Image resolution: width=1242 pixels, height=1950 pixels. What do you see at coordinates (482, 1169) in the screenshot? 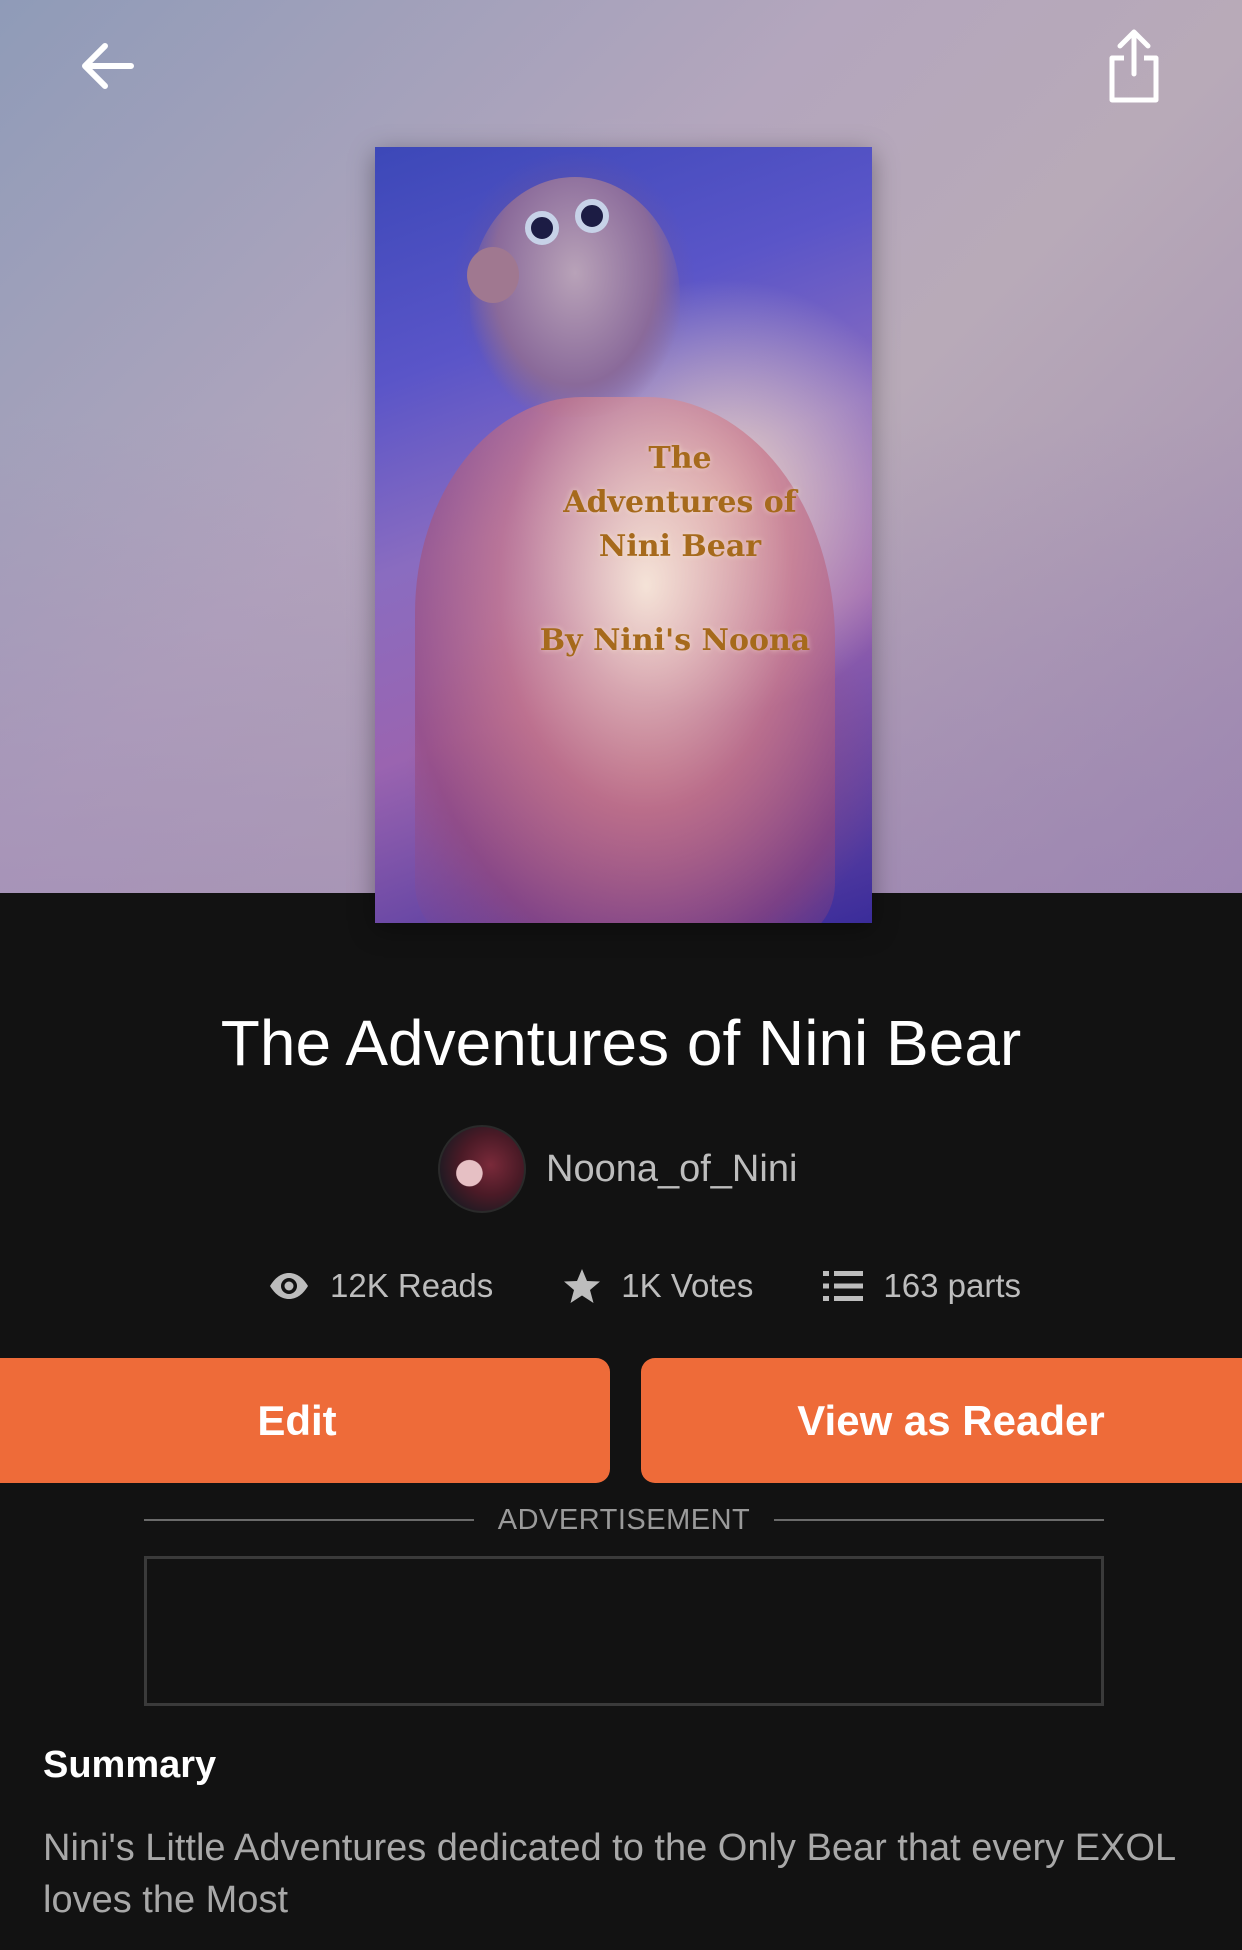
I see `author-avatar` at bounding box center [482, 1169].